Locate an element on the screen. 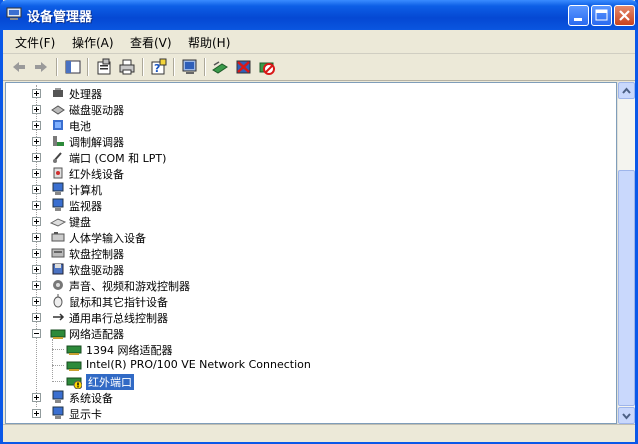 Image resolution: width=638 pixels, height=444 pixels. tree-category-item: 监视器 is located at coordinates (306, 205).